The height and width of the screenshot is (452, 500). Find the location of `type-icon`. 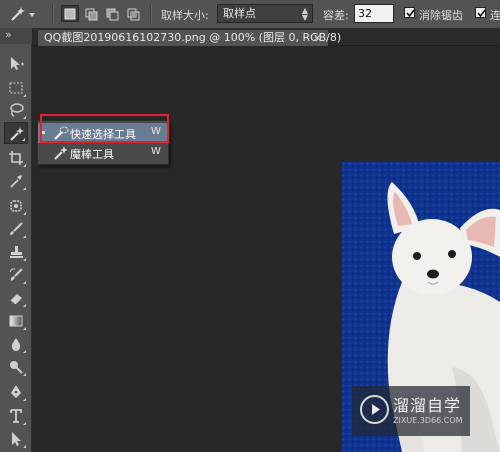

type-icon is located at coordinates (16, 416).